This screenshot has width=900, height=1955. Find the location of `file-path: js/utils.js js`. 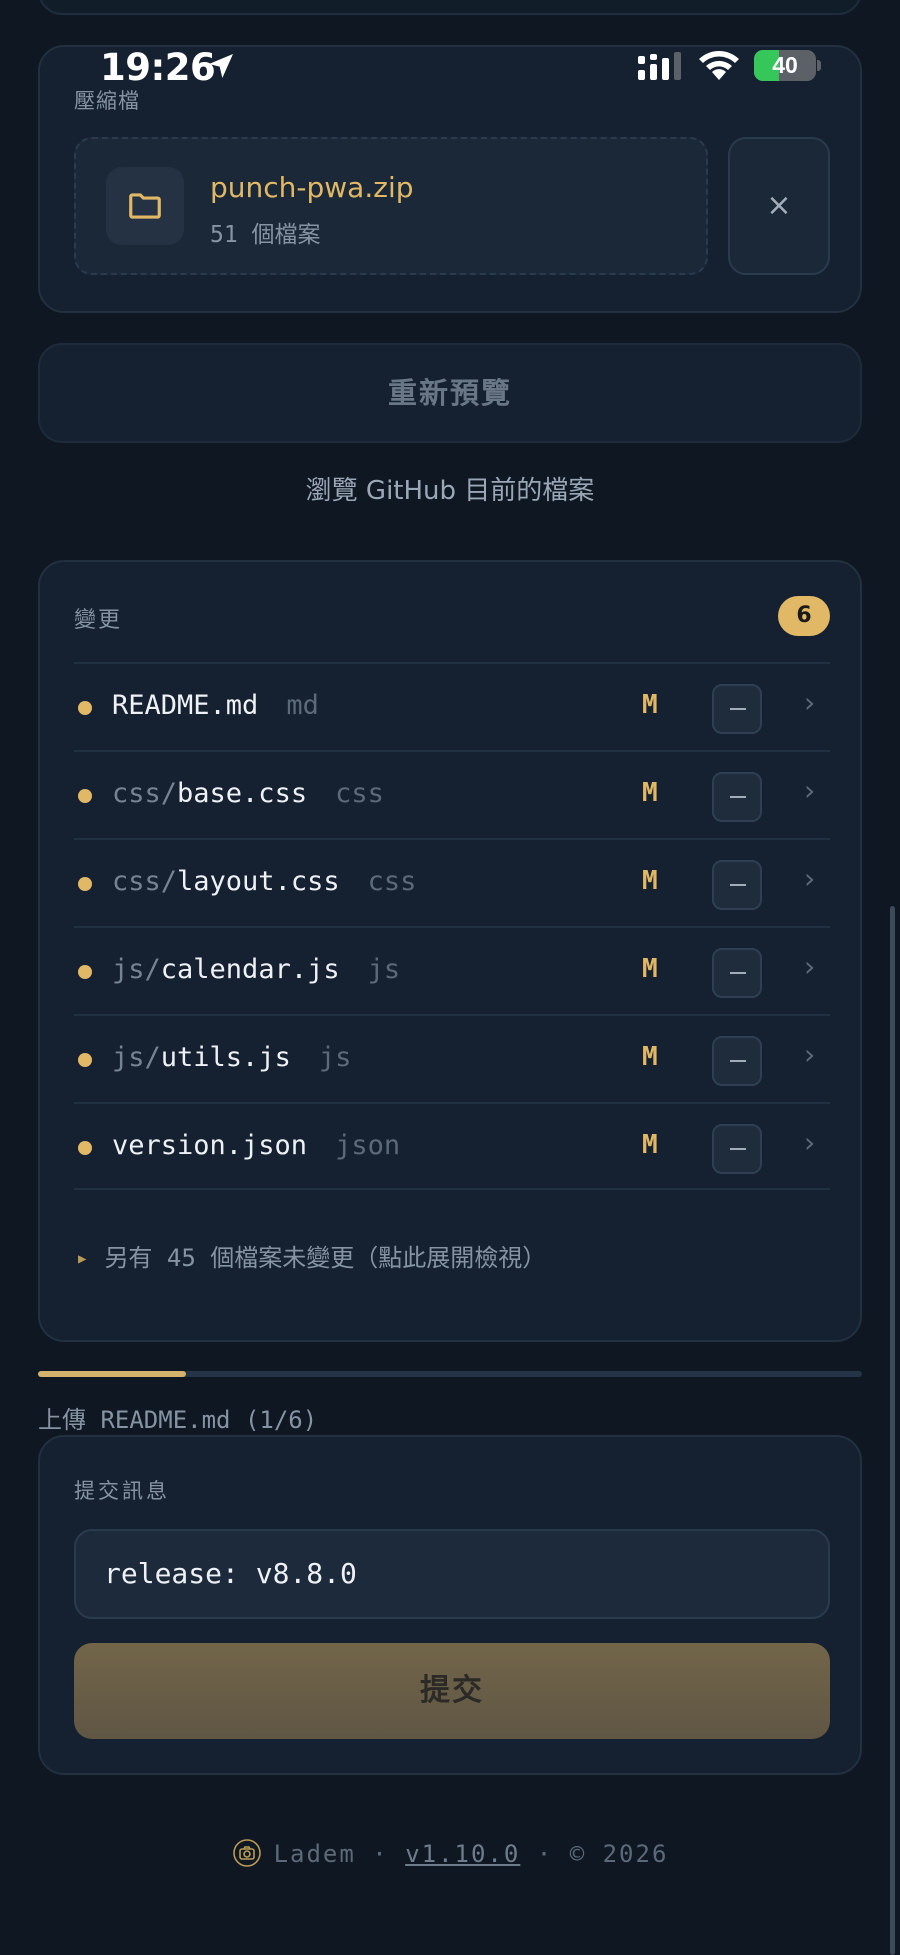

file-path: js/utils.js js is located at coordinates (231, 1057).